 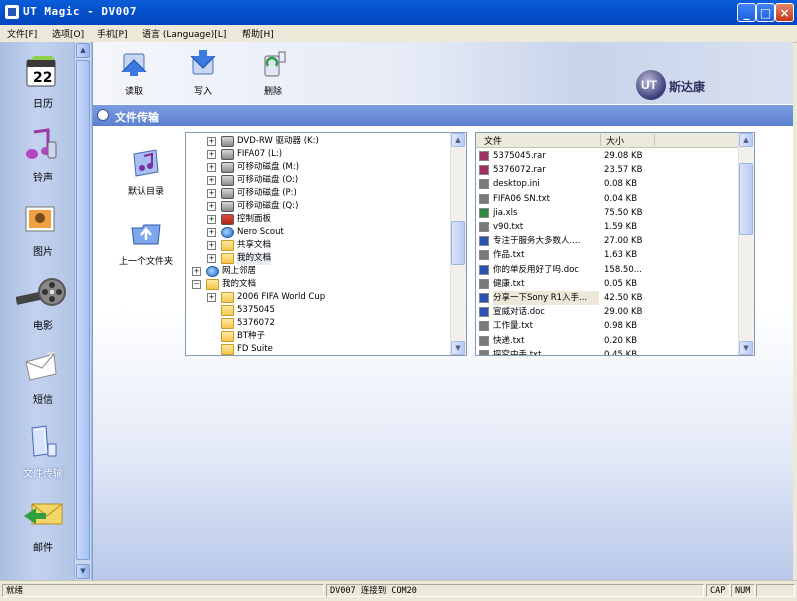 What do you see at coordinates (608, 312) in the screenshot?
I see `file-row: 宣威对话.doc 29.00 KB` at bounding box center [608, 312].